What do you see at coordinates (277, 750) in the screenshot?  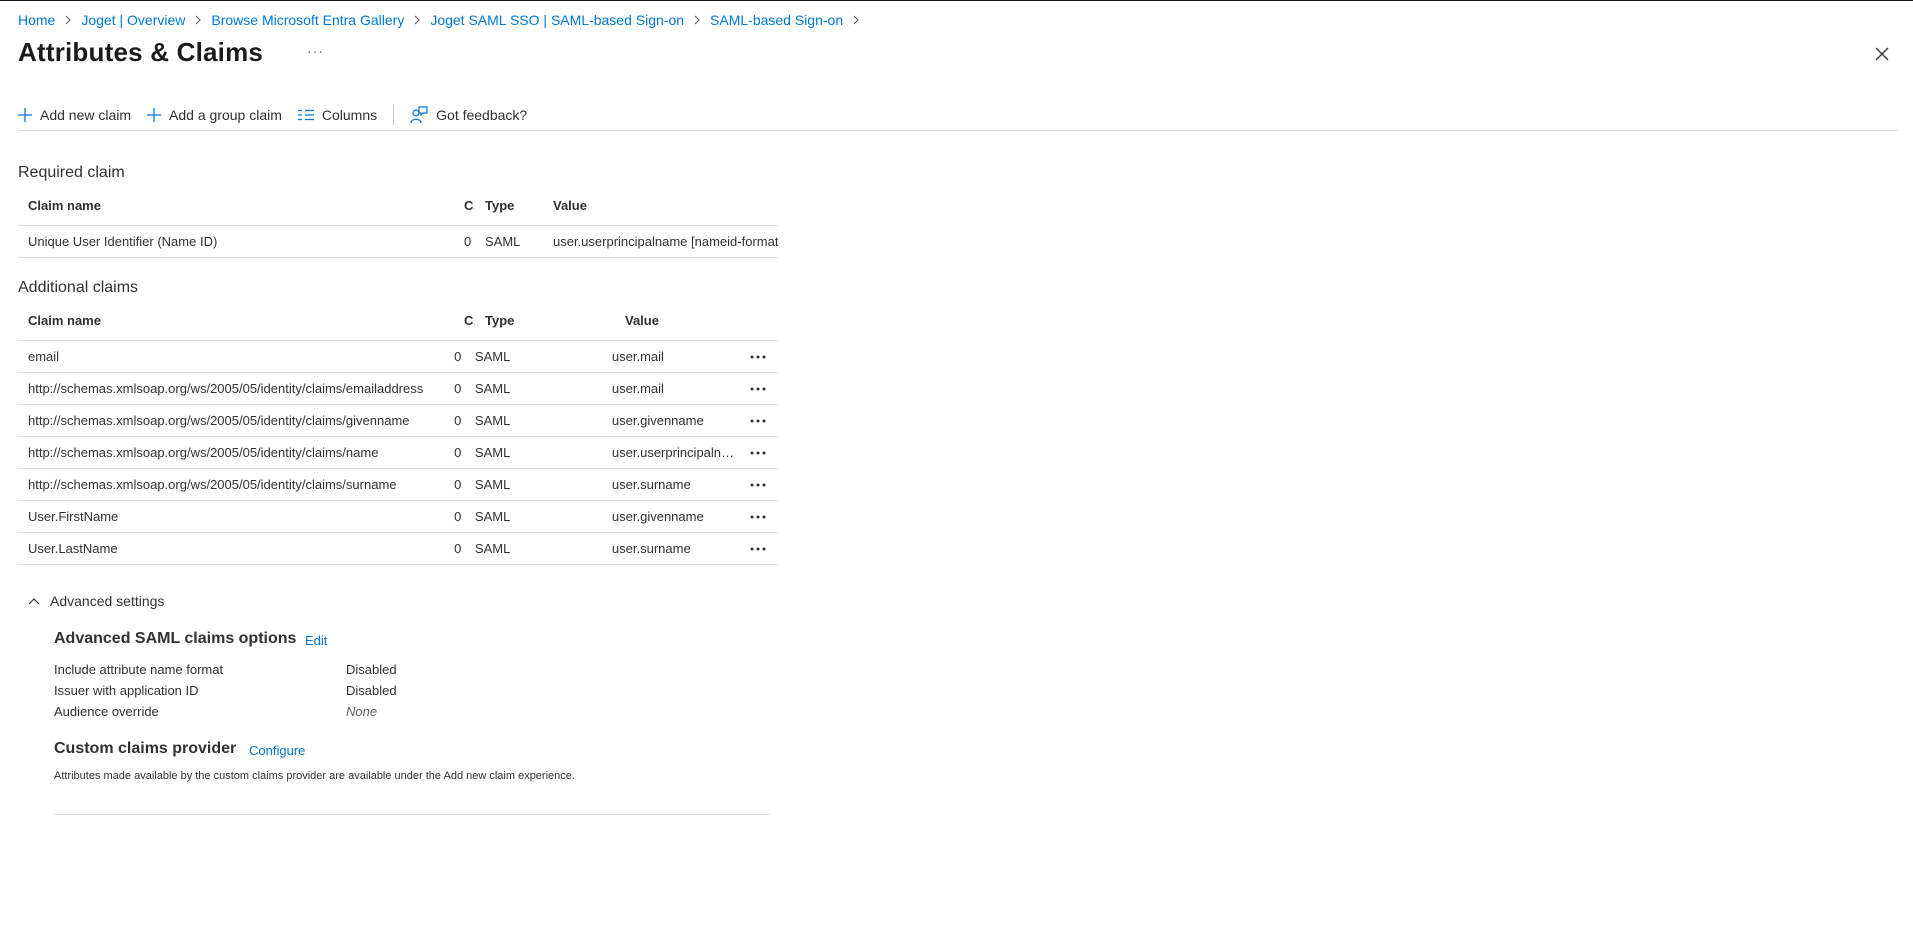 I see `configure-link: Configure` at bounding box center [277, 750].